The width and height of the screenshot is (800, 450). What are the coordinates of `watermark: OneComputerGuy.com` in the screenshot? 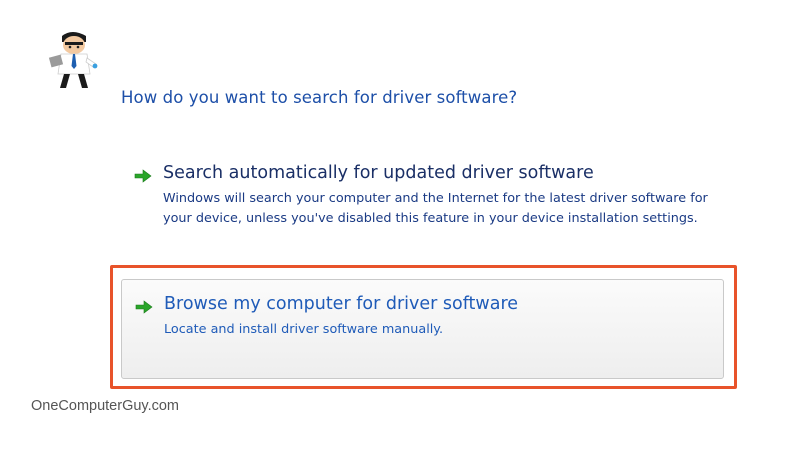 It's located at (105, 406).